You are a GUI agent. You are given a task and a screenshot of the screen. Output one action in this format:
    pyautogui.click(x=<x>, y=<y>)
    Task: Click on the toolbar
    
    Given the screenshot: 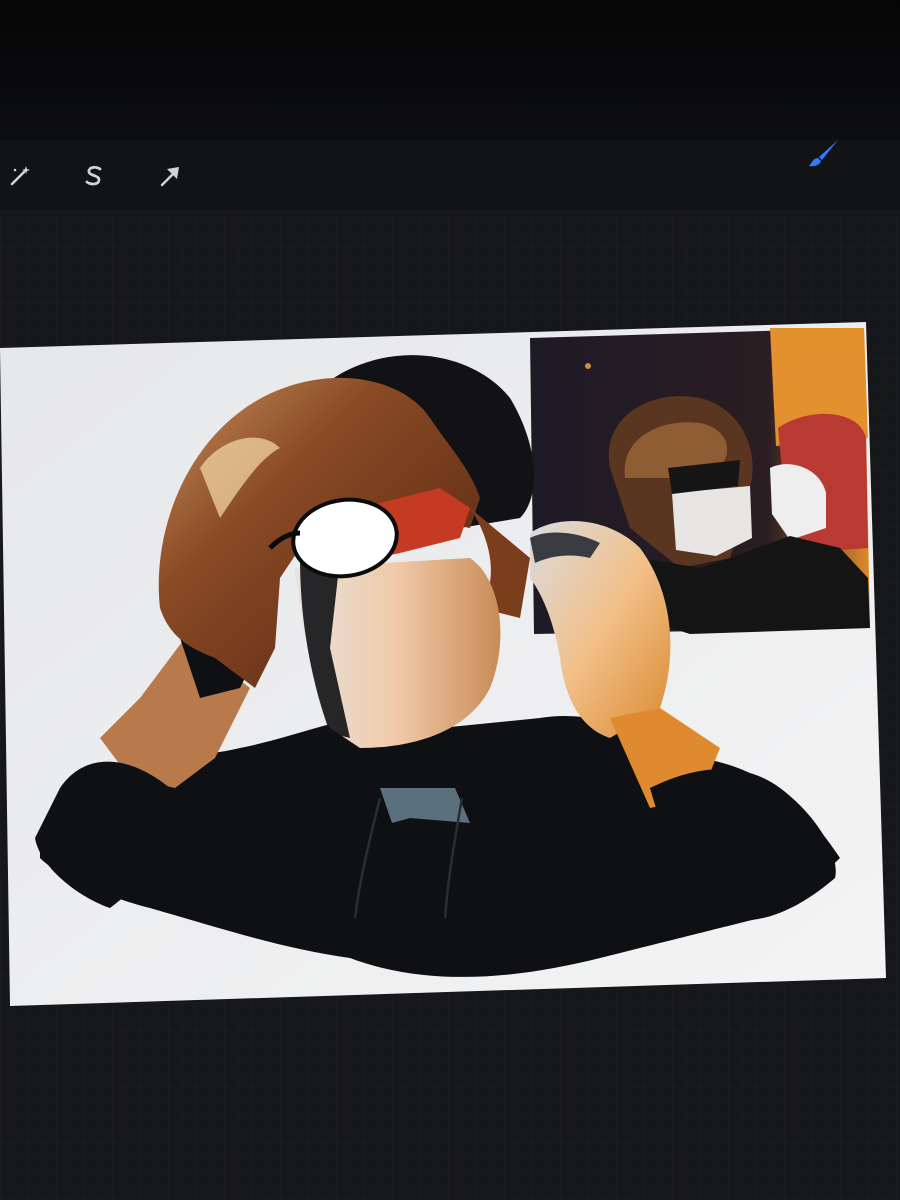 What is the action you would take?
    pyautogui.click(x=450, y=175)
    